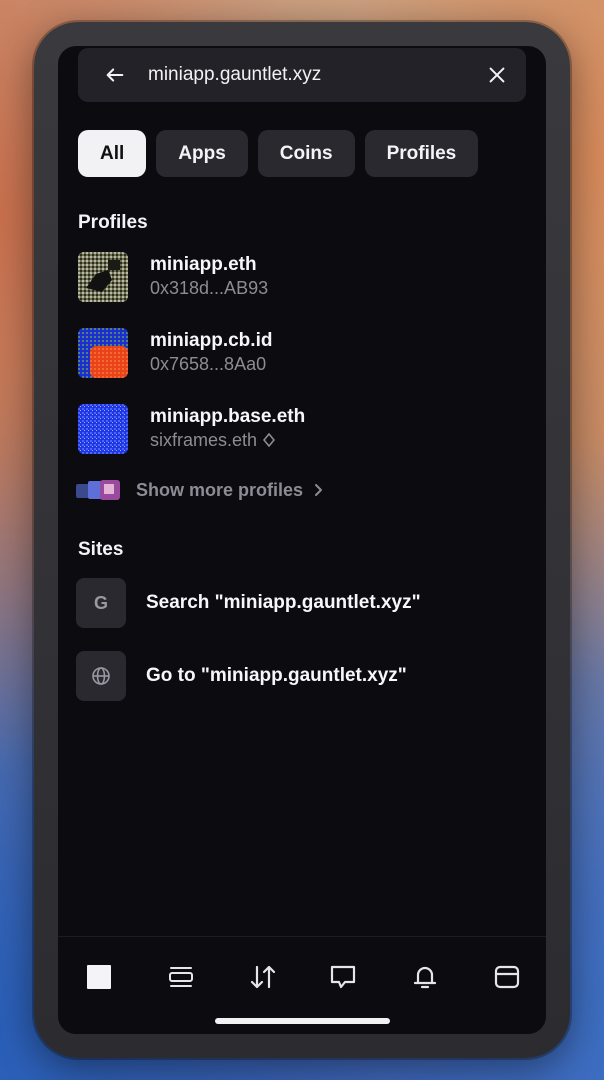 The width and height of the screenshot is (604, 1080). What do you see at coordinates (227, 440) in the screenshot?
I see `profile-address: sixframes.eth` at bounding box center [227, 440].